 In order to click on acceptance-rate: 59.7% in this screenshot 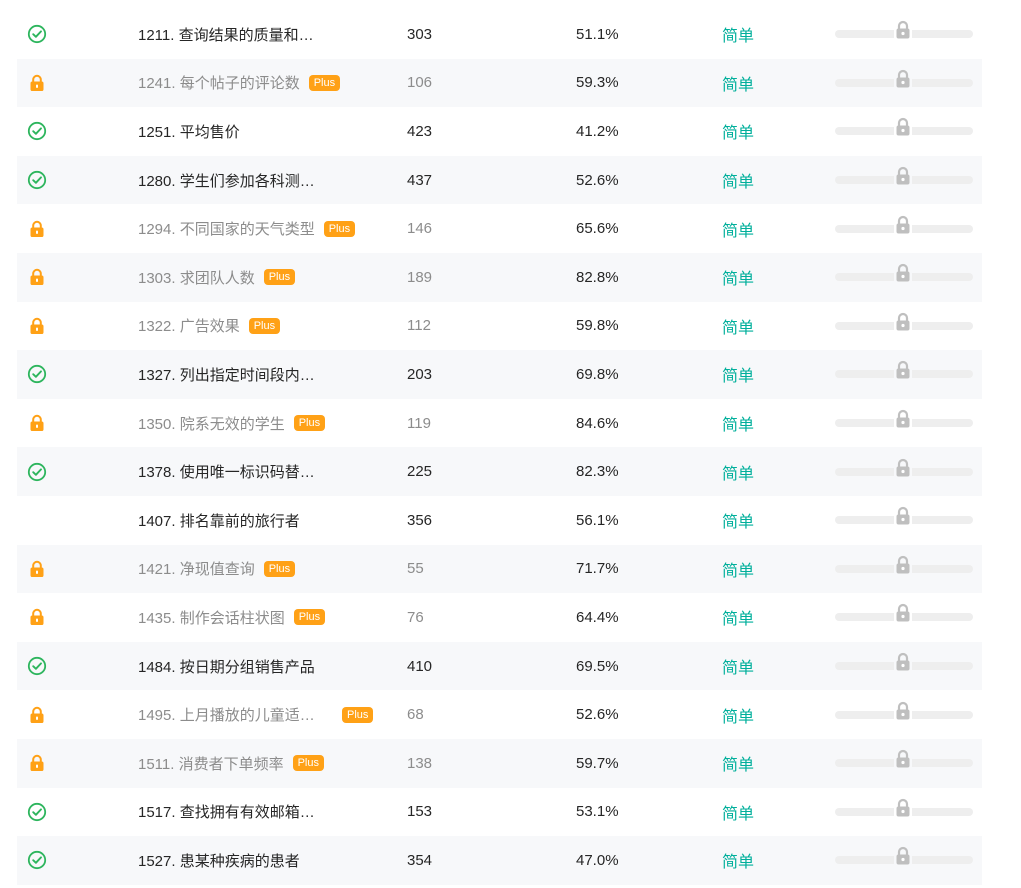, I will do `click(597, 763)`.